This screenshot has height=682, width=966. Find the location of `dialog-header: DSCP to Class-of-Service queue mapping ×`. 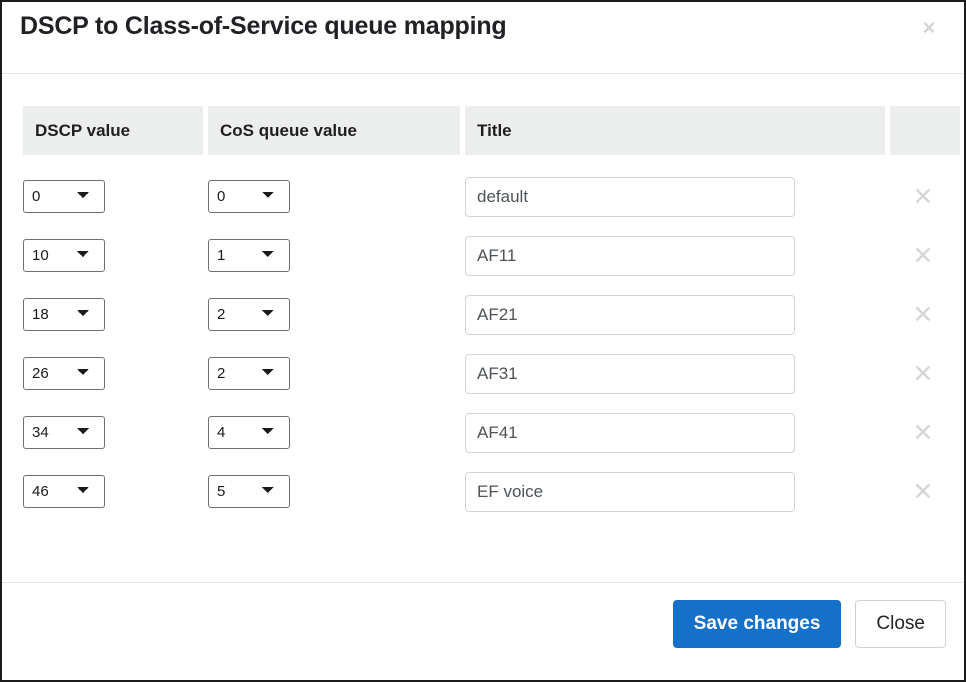

dialog-header: DSCP to Class-of-Service queue mapping × is located at coordinates (483, 38).